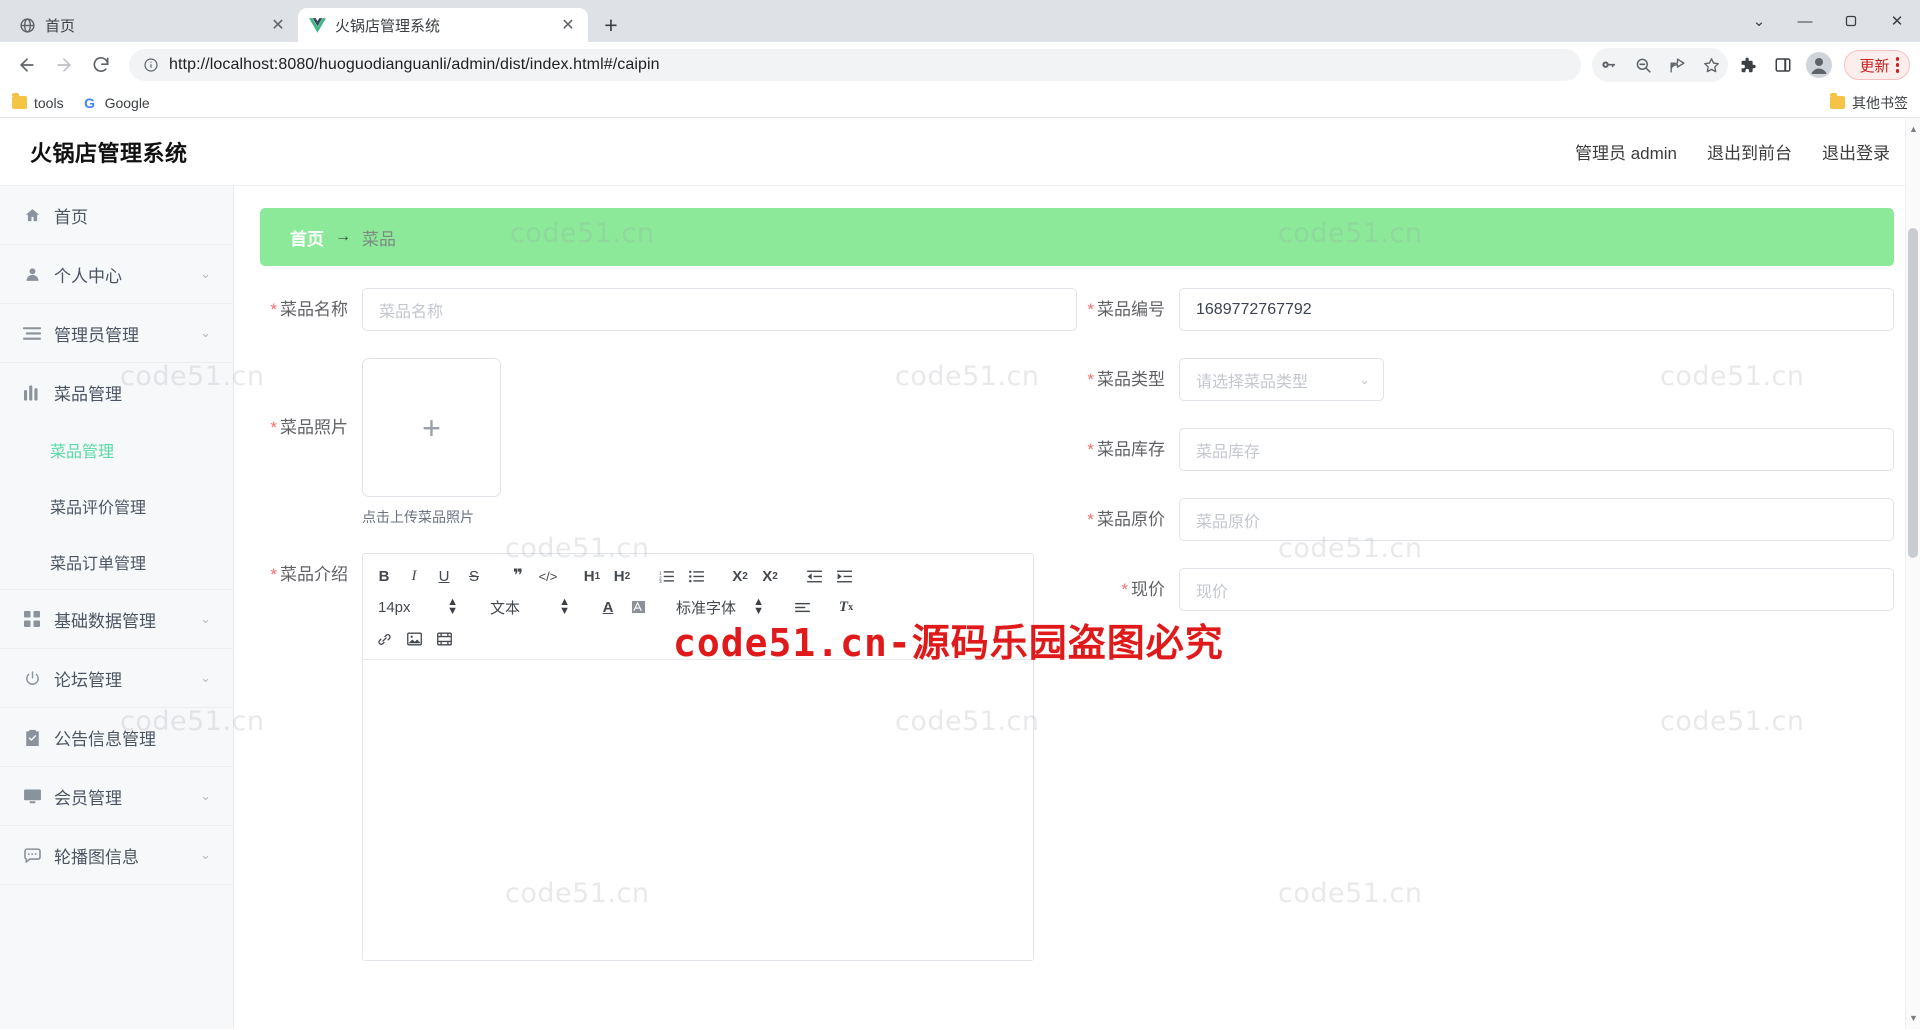 Image resolution: width=1920 pixels, height=1030 pixels. Describe the element at coordinates (1805, 21) in the screenshot. I see `minimize-button: —` at that location.